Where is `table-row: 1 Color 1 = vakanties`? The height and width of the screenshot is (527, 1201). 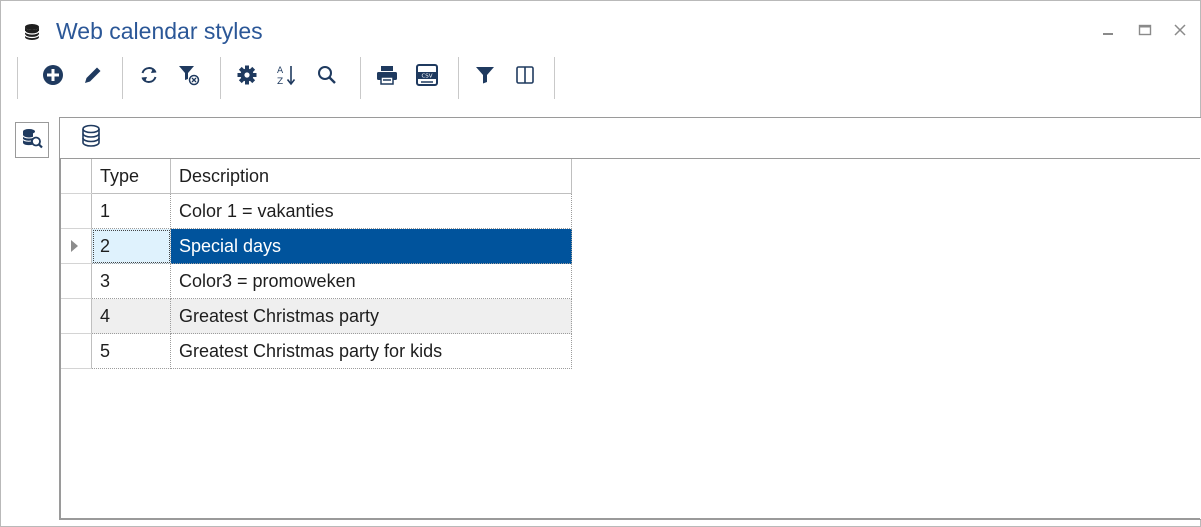 table-row: 1 Color 1 = vakanties is located at coordinates (316, 211).